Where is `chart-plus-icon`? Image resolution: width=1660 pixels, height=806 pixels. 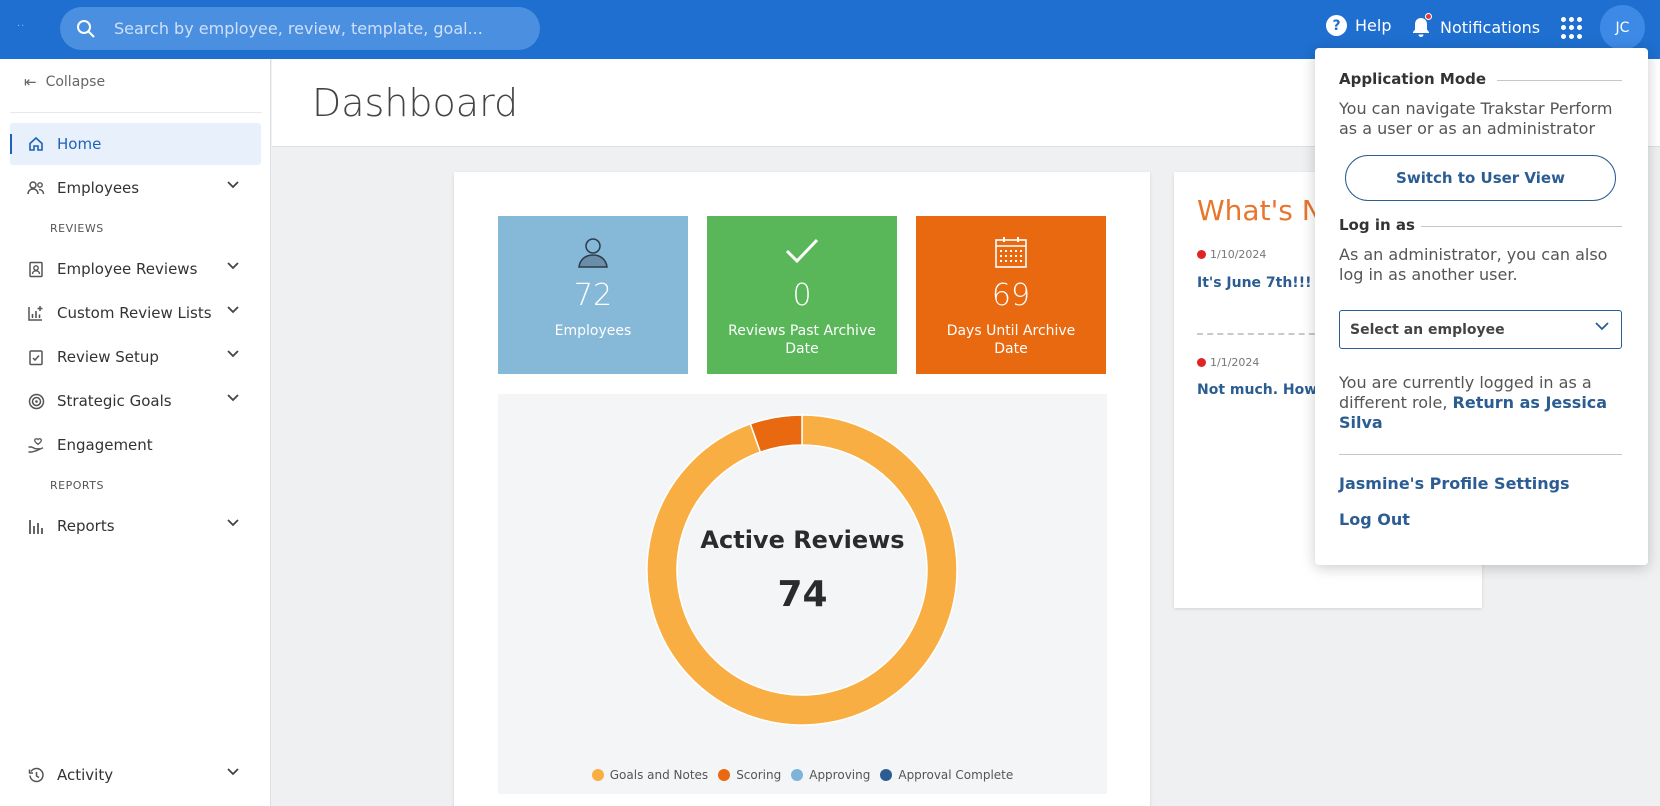
chart-plus-icon is located at coordinates (36, 313).